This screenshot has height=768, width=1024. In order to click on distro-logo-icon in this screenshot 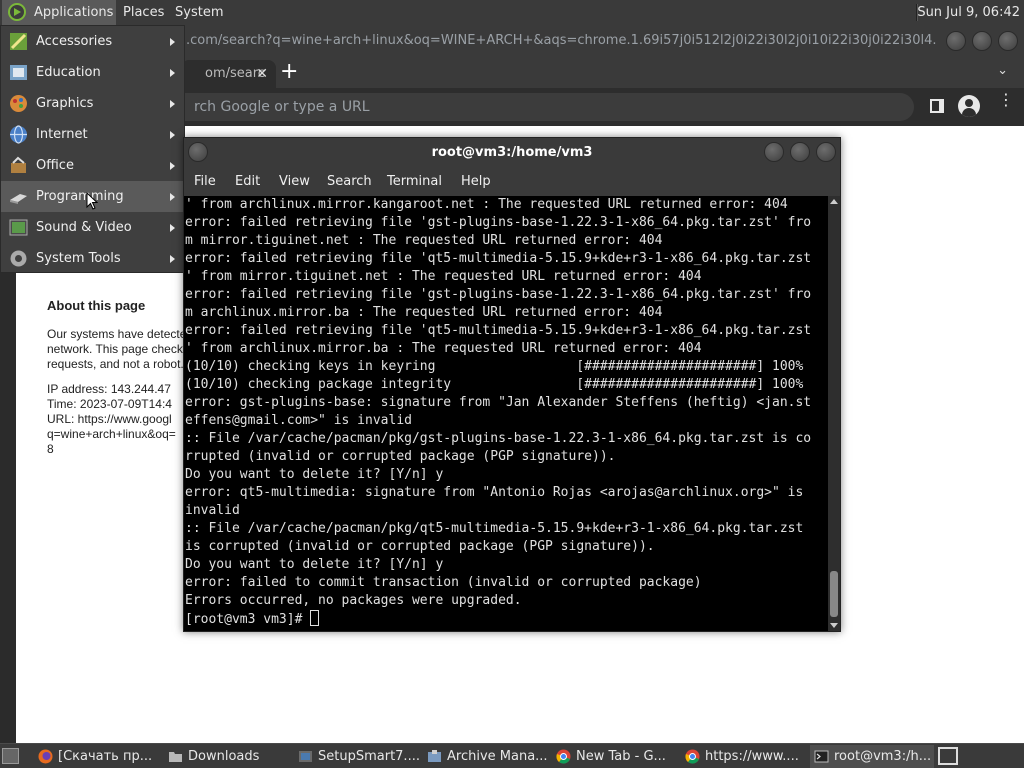, I will do `click(17, 12)`.